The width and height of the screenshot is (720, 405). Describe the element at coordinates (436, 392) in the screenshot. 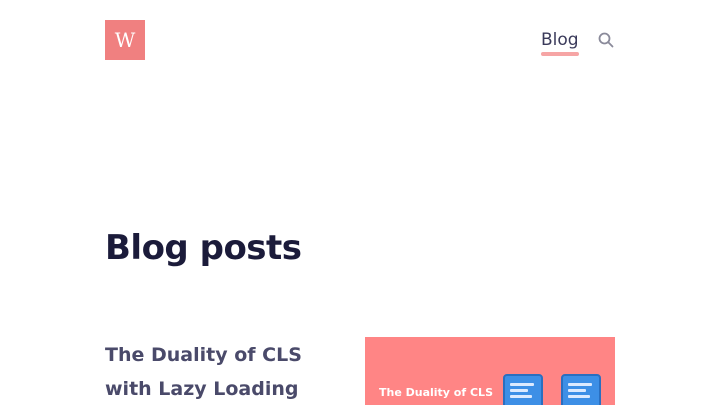

I see `thumbnail-text: The Duality of CLS` at that location.